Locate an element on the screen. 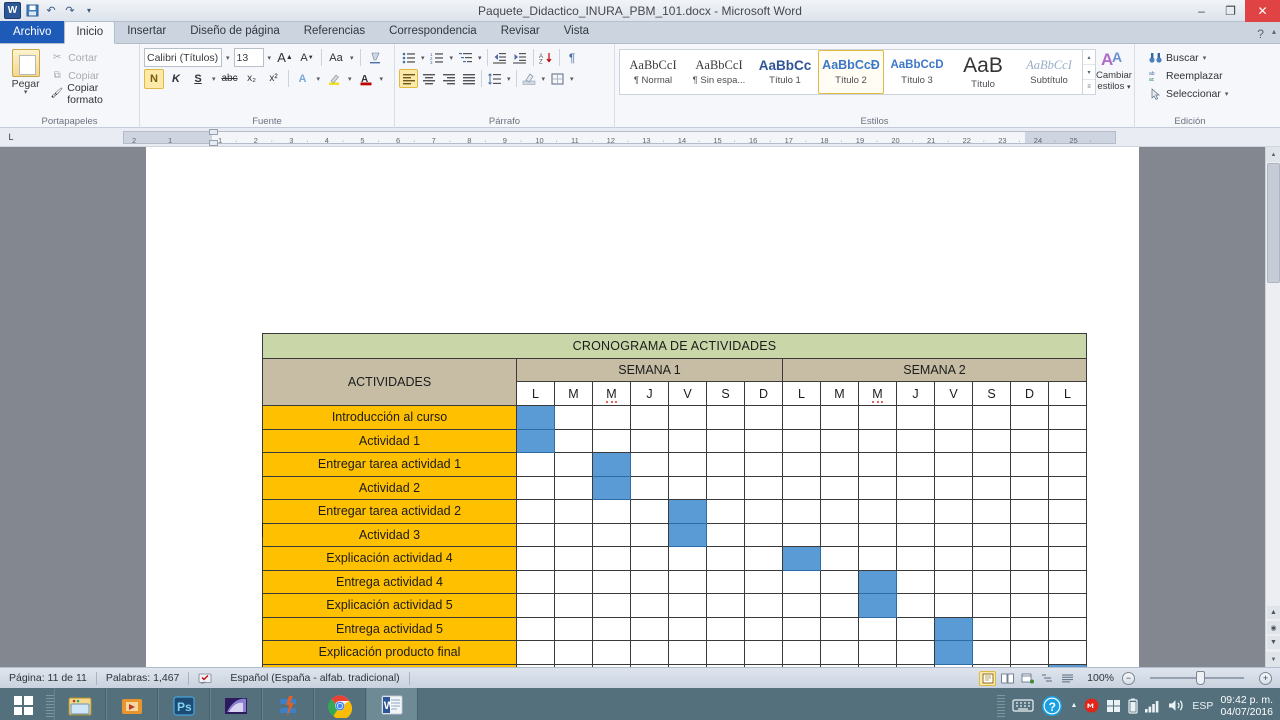 Image resolution: width=1280 pixels, height=720 pixels. style-titulo-1: AaBbCc Título 1 is located at coordinates (785, 72).